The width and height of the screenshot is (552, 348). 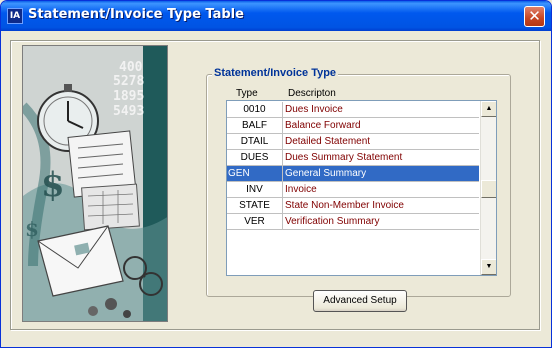 I want to click on advanced-setup-button: Advanced Setup, so click(x=360, y=301).